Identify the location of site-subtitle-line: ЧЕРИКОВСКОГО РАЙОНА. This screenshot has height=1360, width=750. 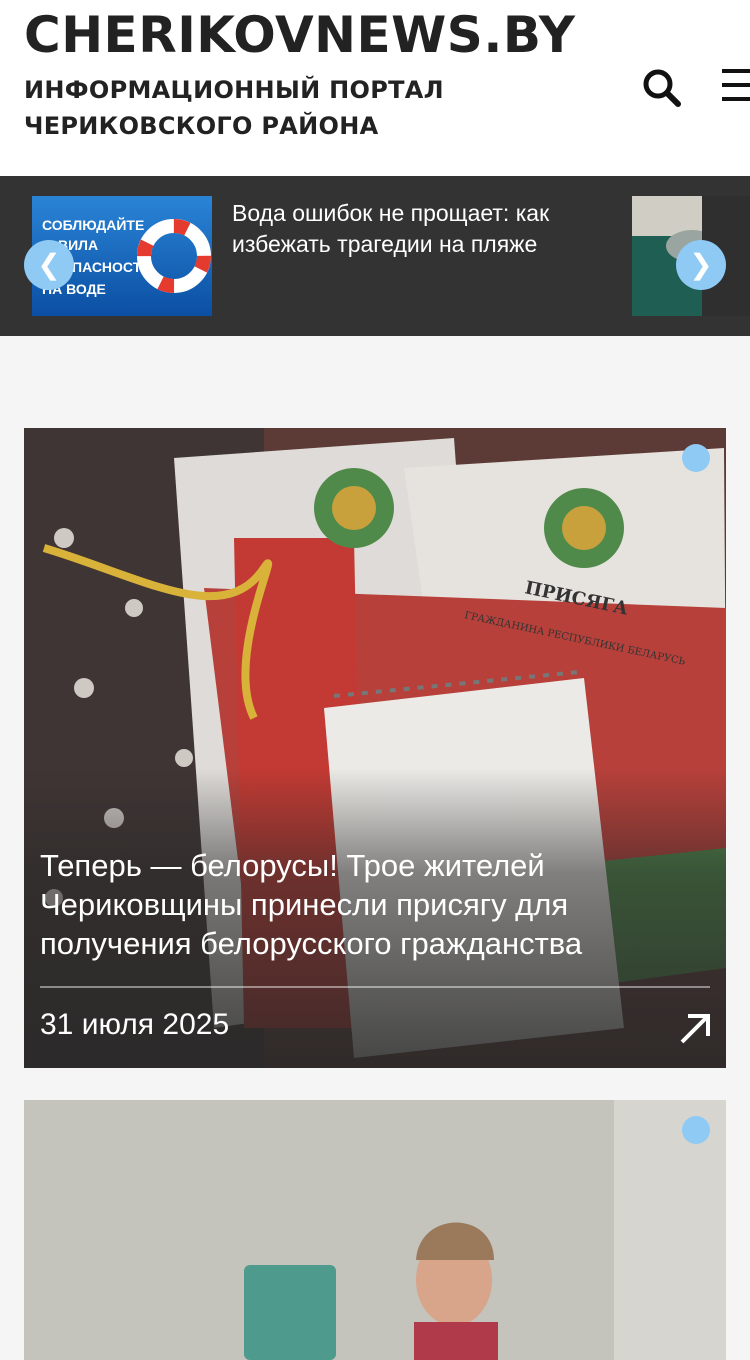
(201, 126).